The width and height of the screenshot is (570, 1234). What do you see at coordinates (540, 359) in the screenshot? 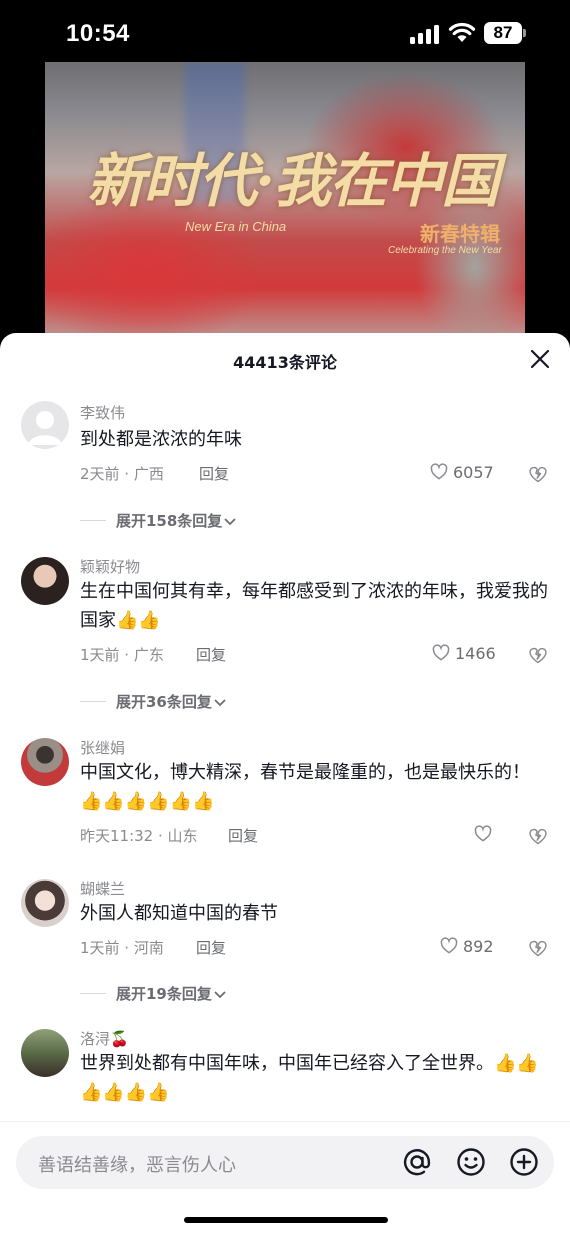
I see `close-icon` at bounding box center [540, 359].